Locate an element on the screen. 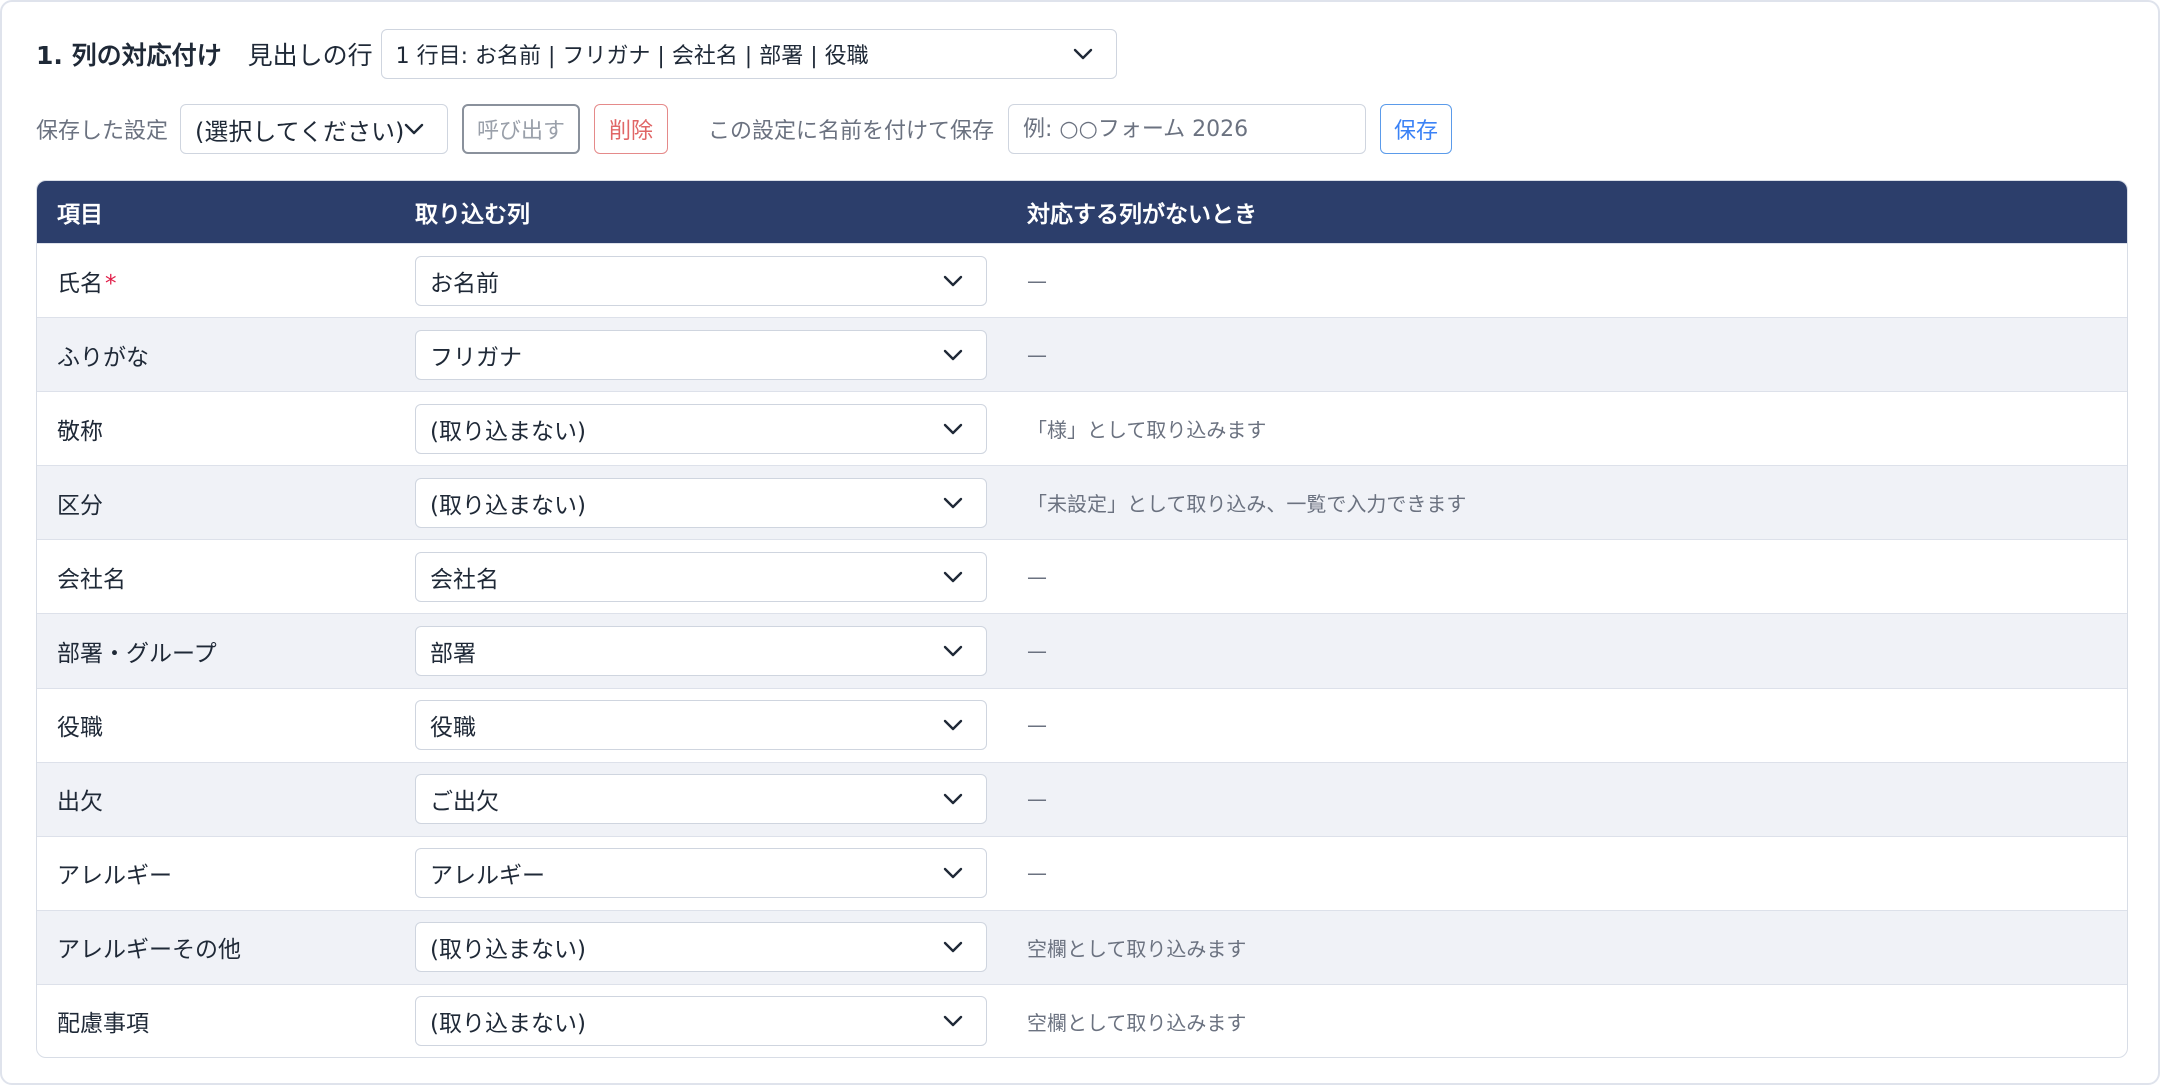 Image resolution: width=2160 pixels, height=1085 pixels. field-label: ふりがな is located at coordinates (103, 355).